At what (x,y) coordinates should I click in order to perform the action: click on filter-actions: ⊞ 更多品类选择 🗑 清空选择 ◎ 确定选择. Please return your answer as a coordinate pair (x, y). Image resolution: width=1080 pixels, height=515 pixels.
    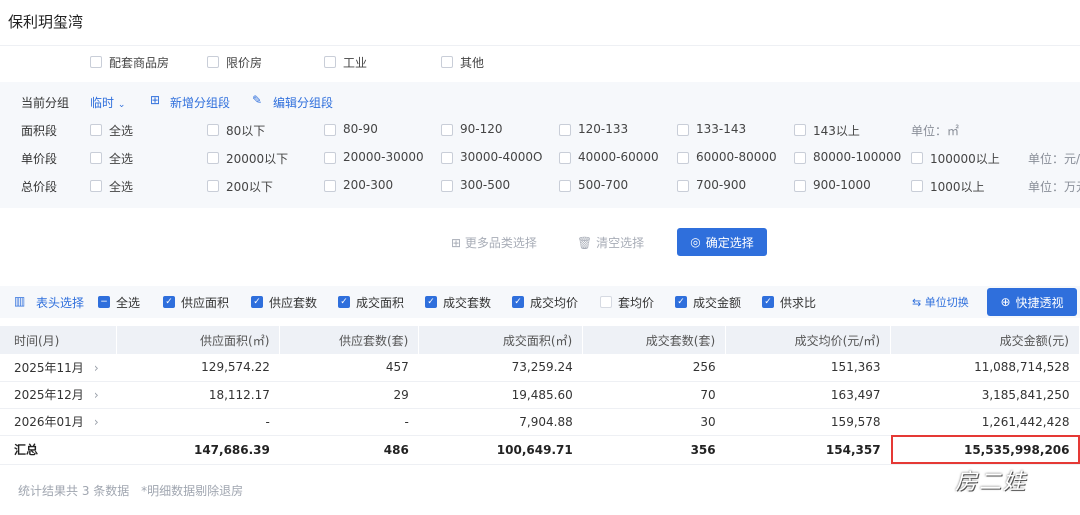
    Looking at the image, I should click on (540, 242).